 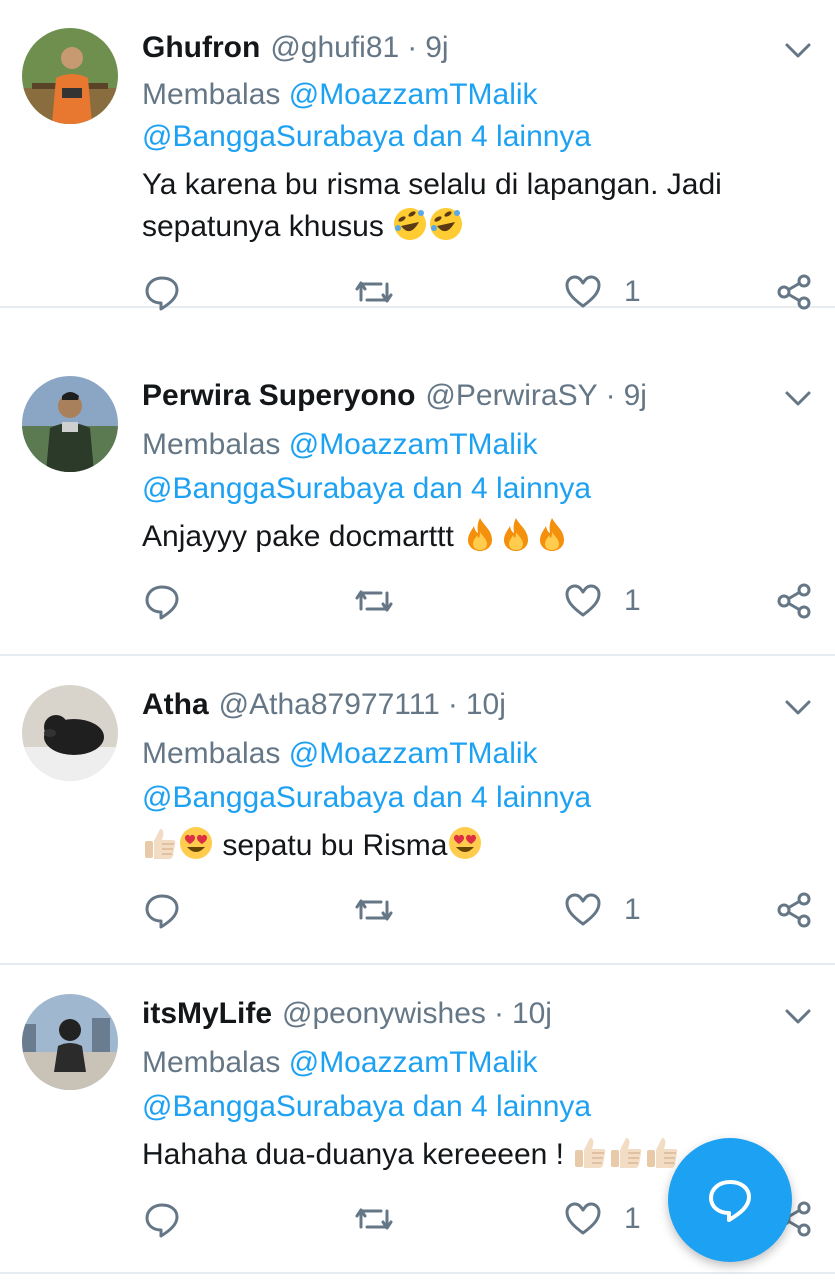 What do you see at coordinates (335, 845) in the screenshot?
I see `tweet-text-line-1: sepatu bu Risma` at bounding box center [335, 845].